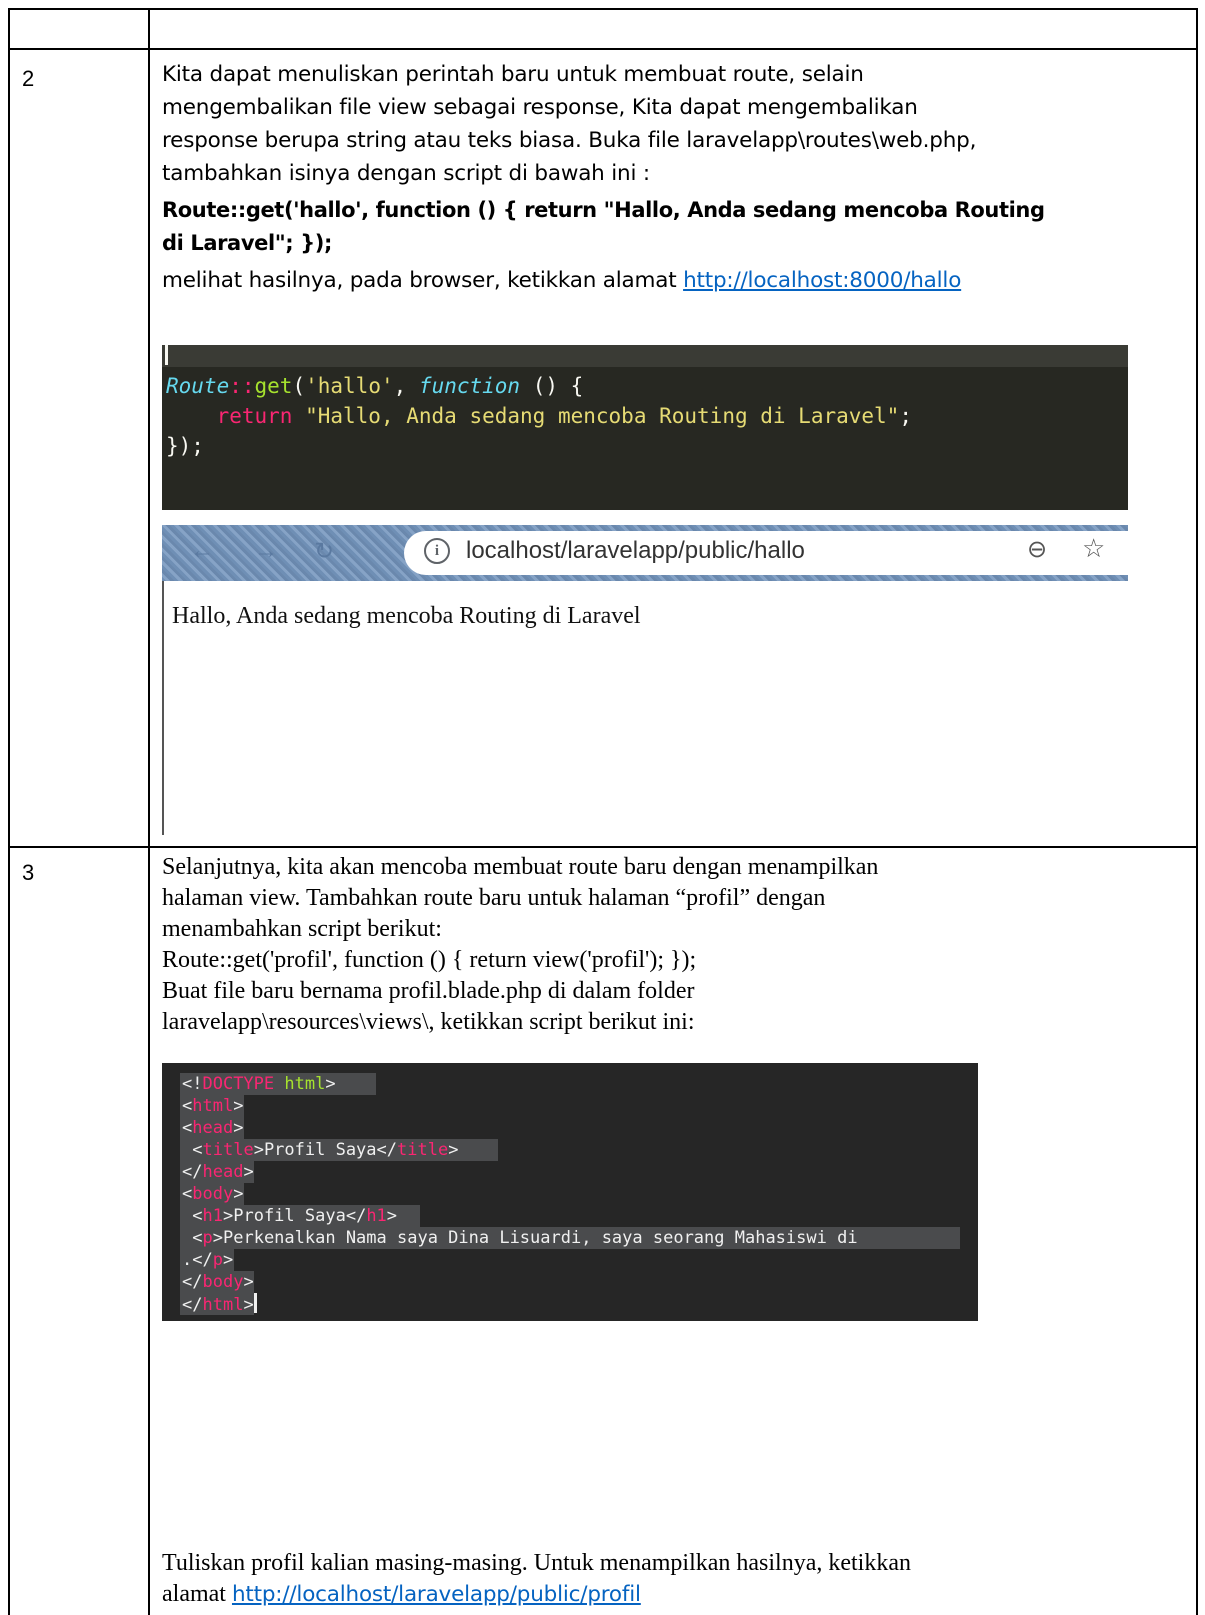  What do you see at coordinates (645, 356) in the screenshot?
I see `editor-top-bar` at bounding box center [645, 356].